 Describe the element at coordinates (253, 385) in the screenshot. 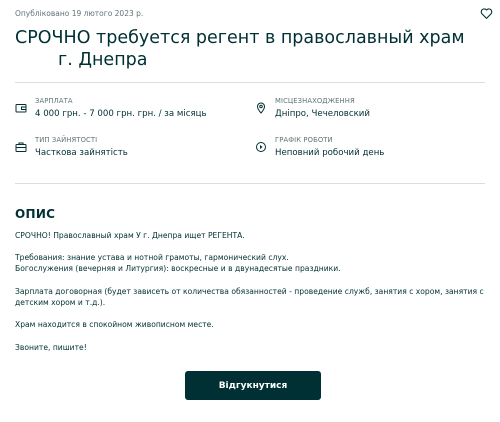

I see `apply-button: Відгукнутися` at that location.